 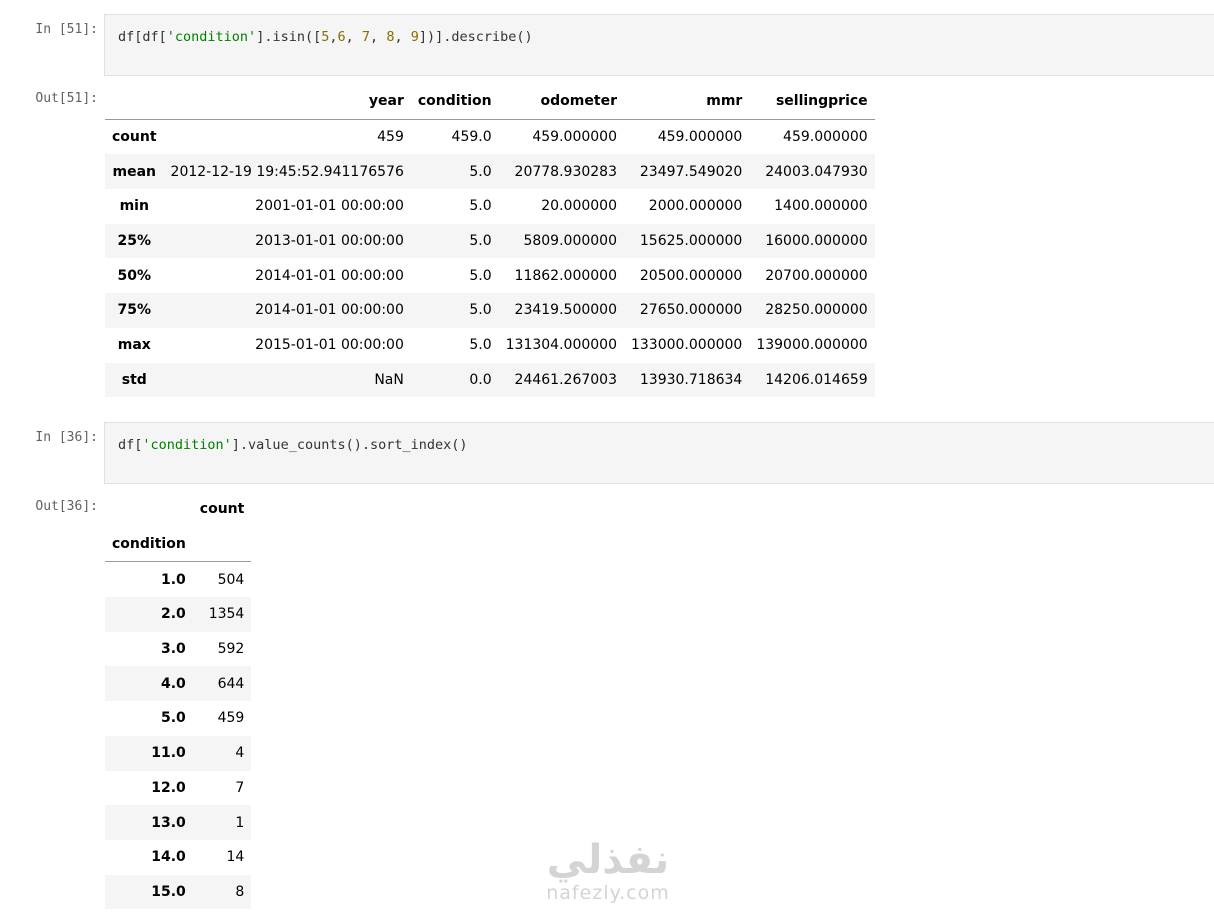 What do you see at coordinates (329, 241) in the screenshot?
I see `table-cell: 2013-01-01 00:00:00` at bounding box center [329, 241].